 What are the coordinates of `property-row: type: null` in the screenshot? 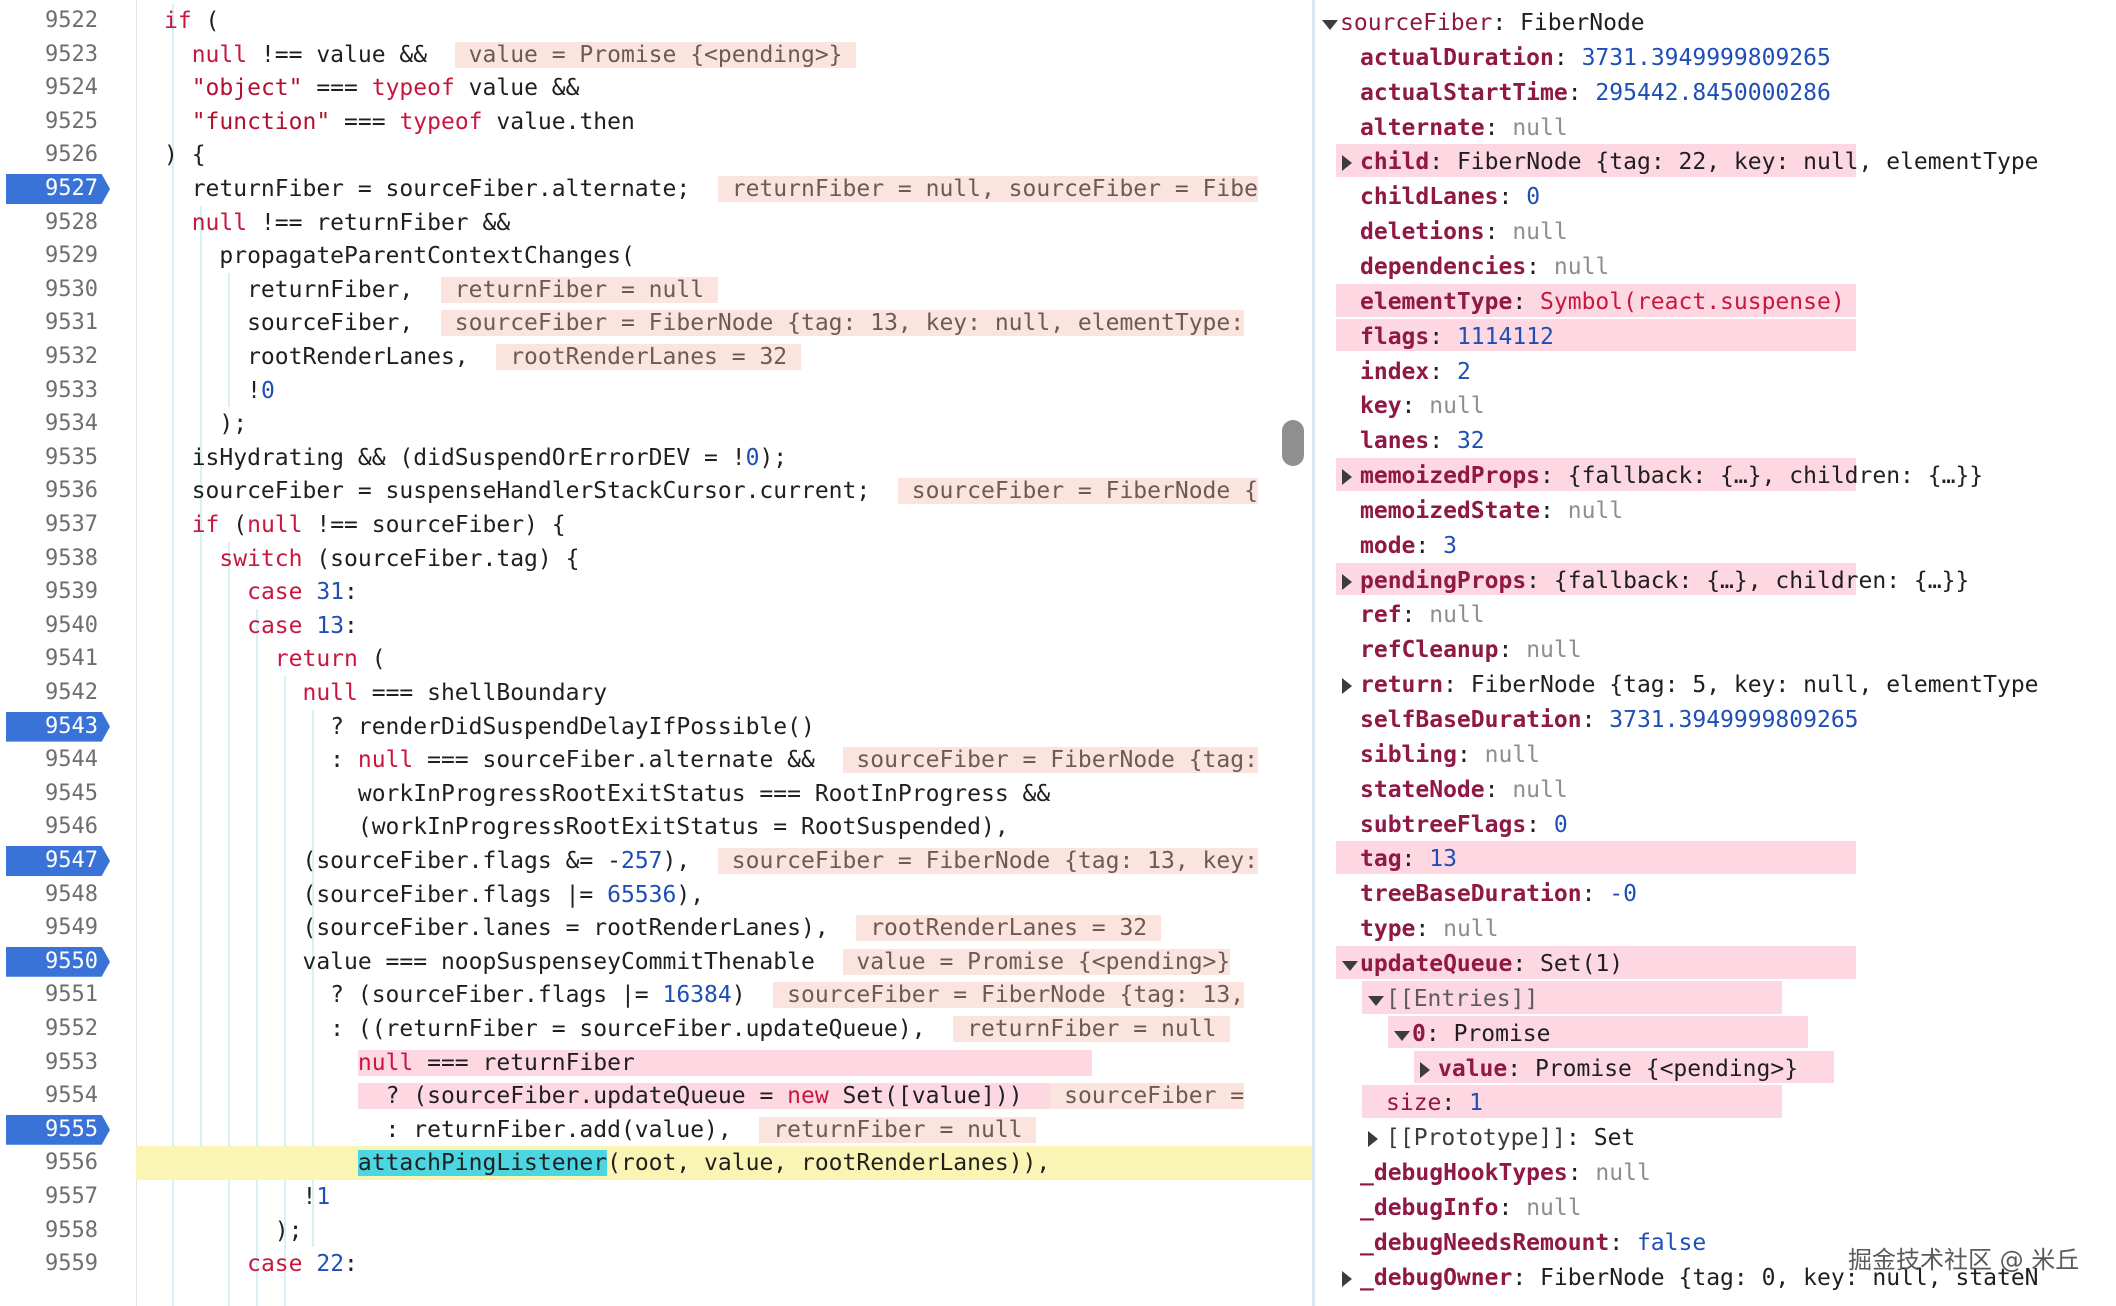 It's located at (1429, 929).